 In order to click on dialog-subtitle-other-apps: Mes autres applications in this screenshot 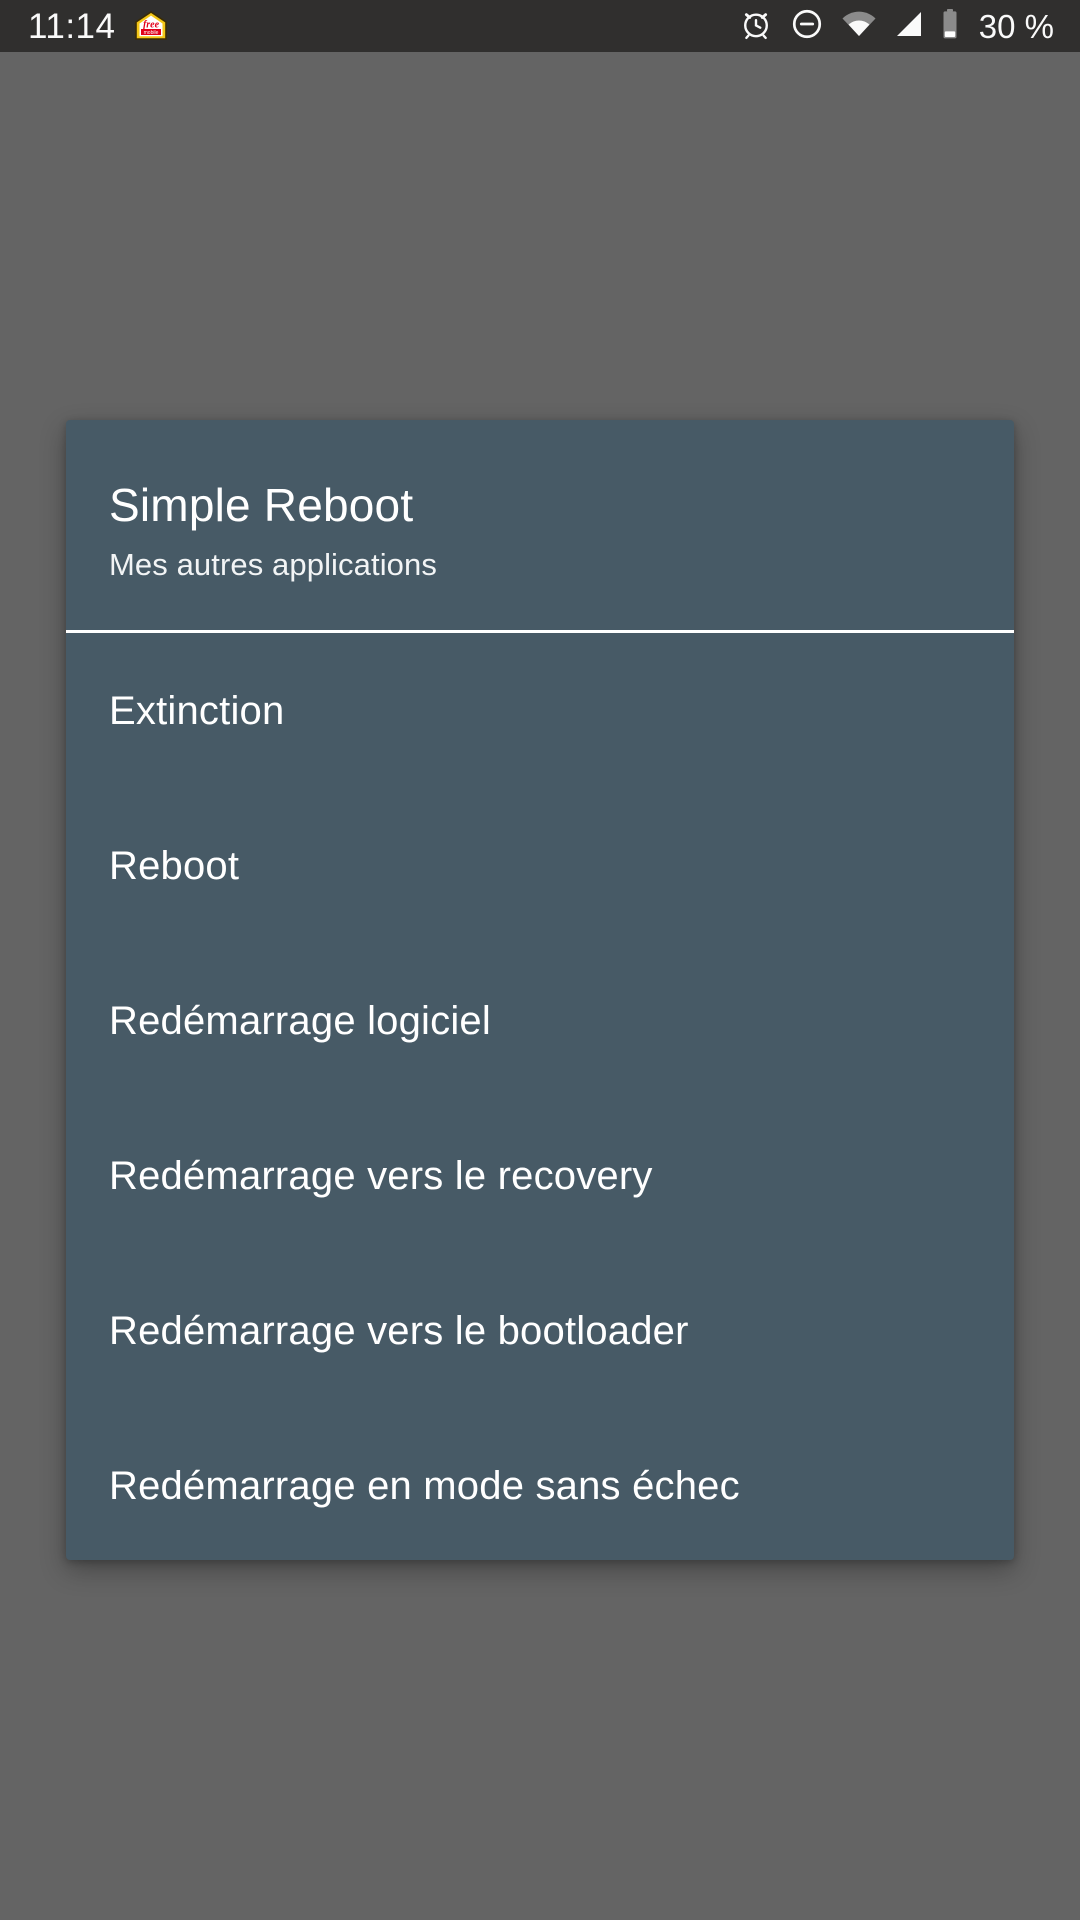, I will do `click(273, 564)`.